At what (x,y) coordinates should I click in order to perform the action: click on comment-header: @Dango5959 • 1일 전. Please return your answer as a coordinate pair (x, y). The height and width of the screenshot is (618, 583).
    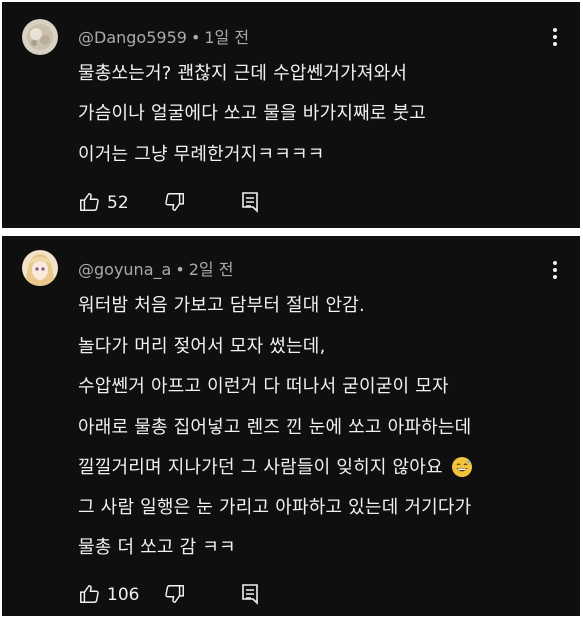
    Looking at the image, I should click on (163, 36).